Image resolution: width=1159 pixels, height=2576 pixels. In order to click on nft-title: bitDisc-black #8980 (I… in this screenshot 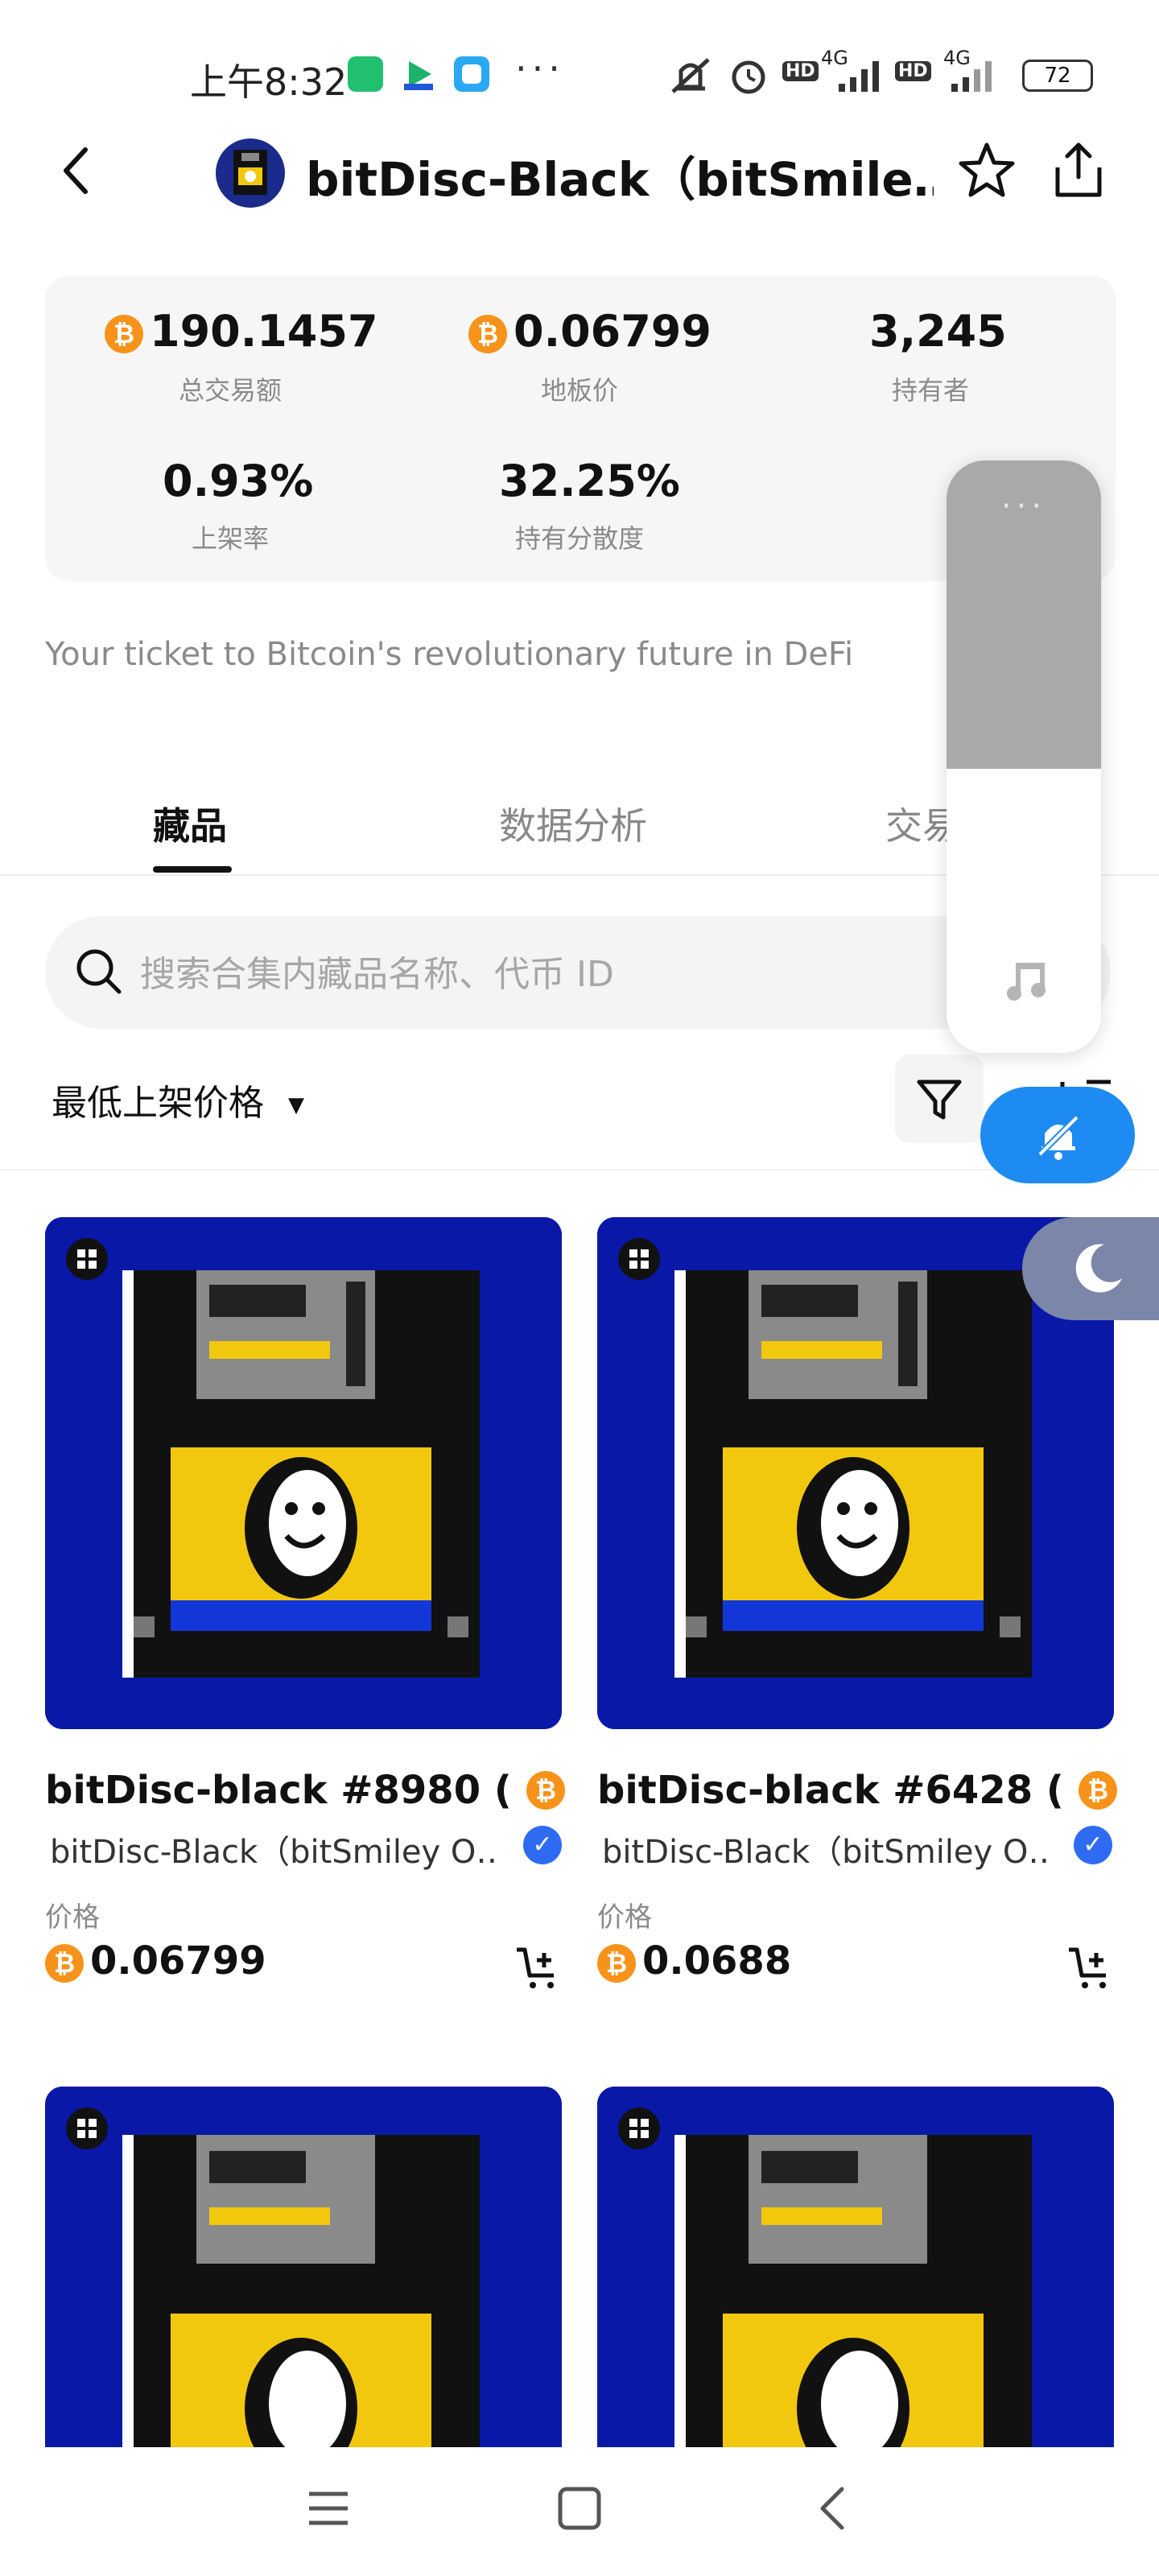, I will do `click(278, 1790)`.